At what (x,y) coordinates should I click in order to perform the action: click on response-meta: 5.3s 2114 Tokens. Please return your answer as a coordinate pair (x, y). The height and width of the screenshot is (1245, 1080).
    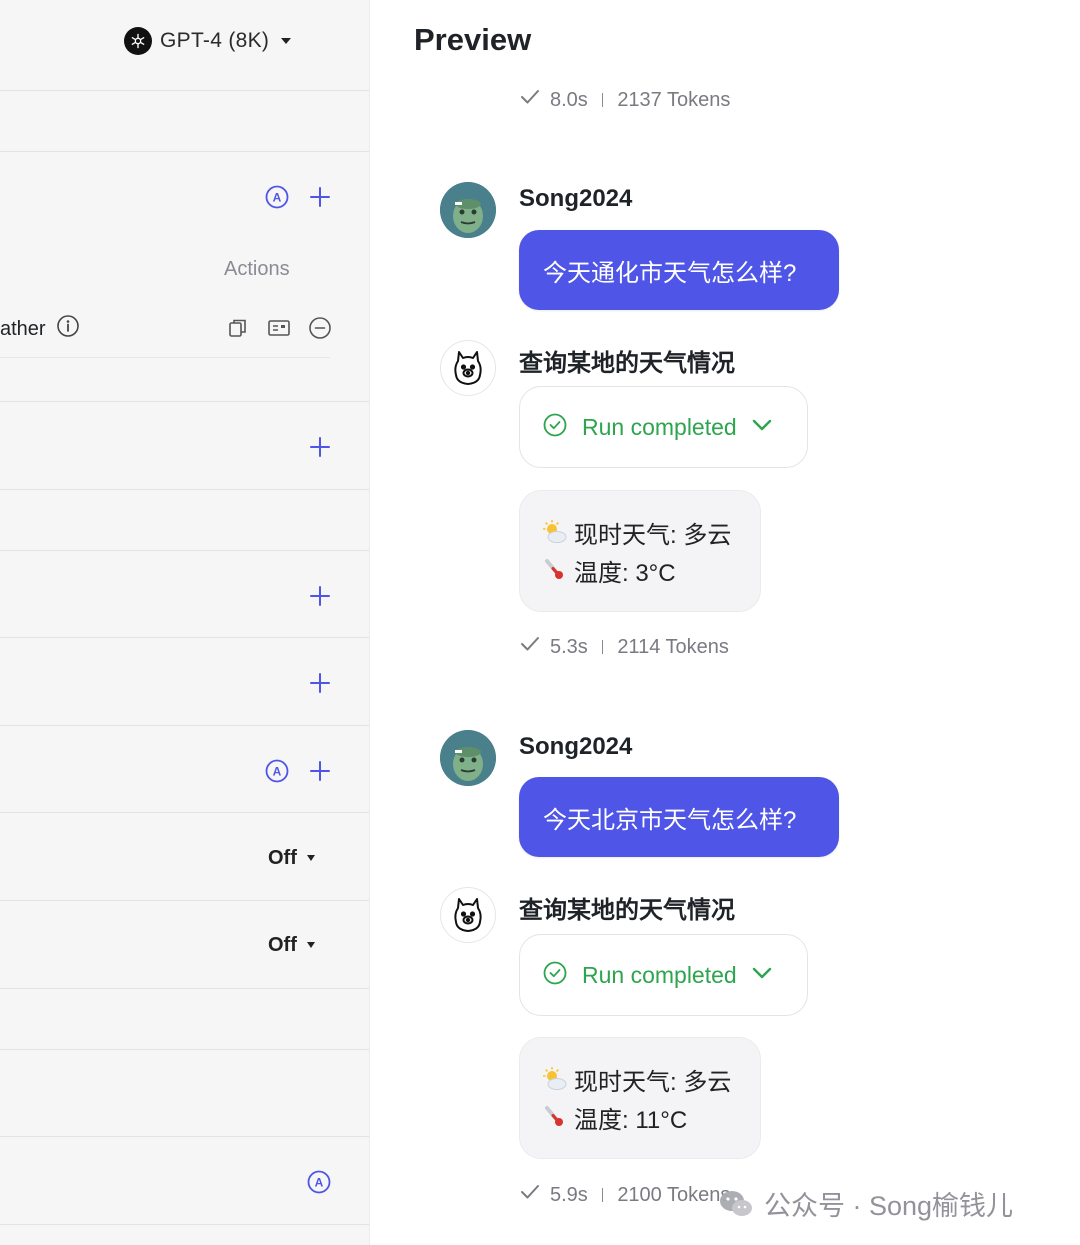
    Looking at the image, I should click on (624, 647).